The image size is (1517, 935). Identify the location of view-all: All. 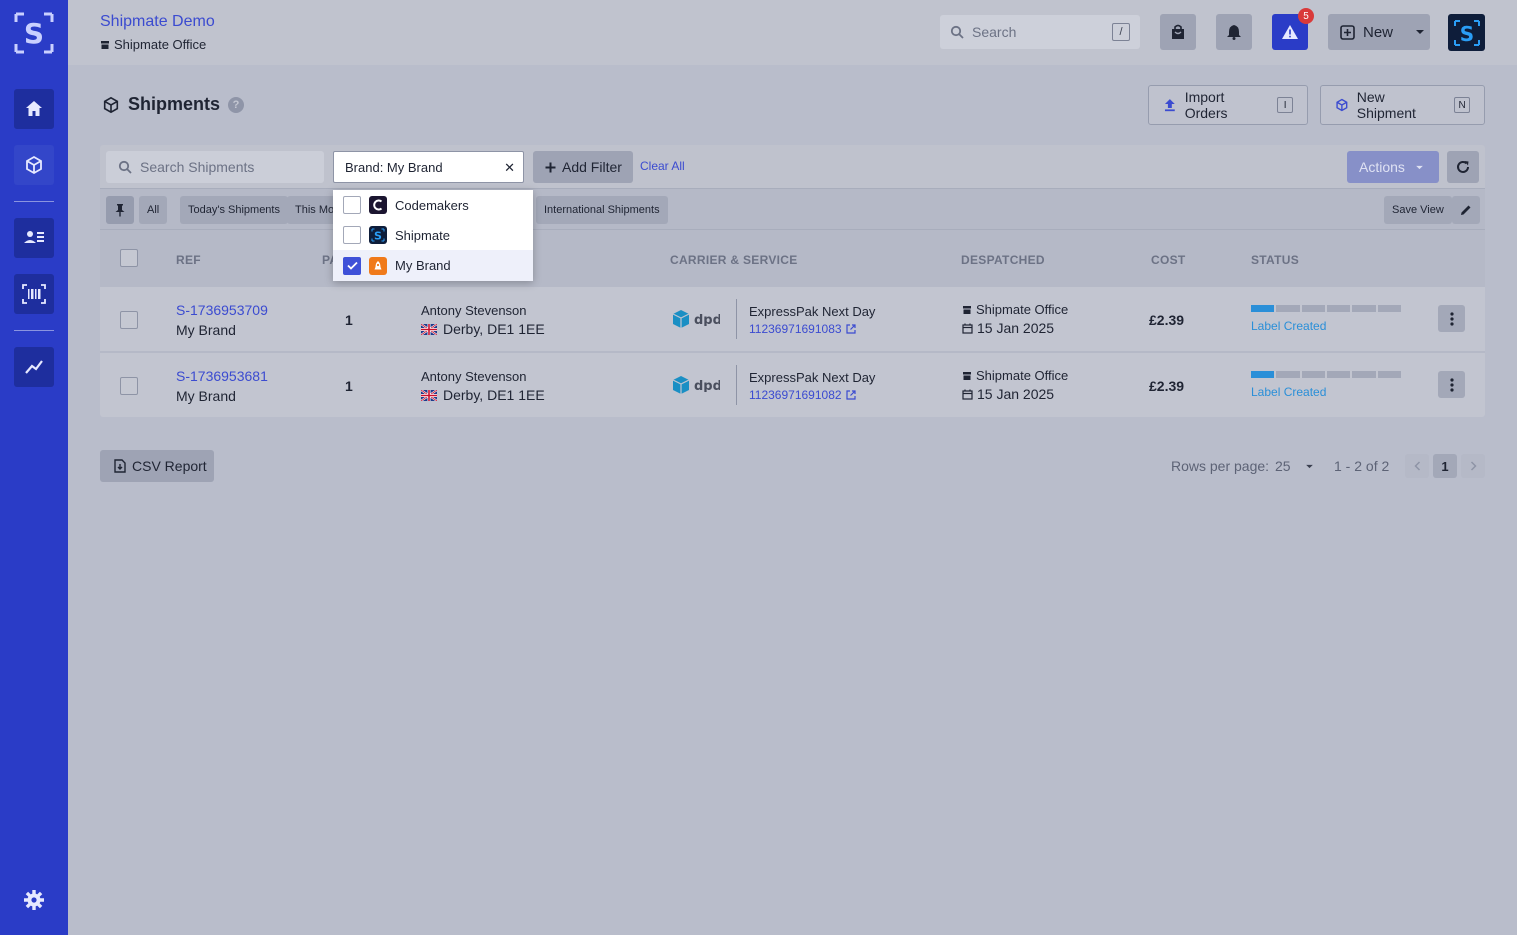
(153, 210).